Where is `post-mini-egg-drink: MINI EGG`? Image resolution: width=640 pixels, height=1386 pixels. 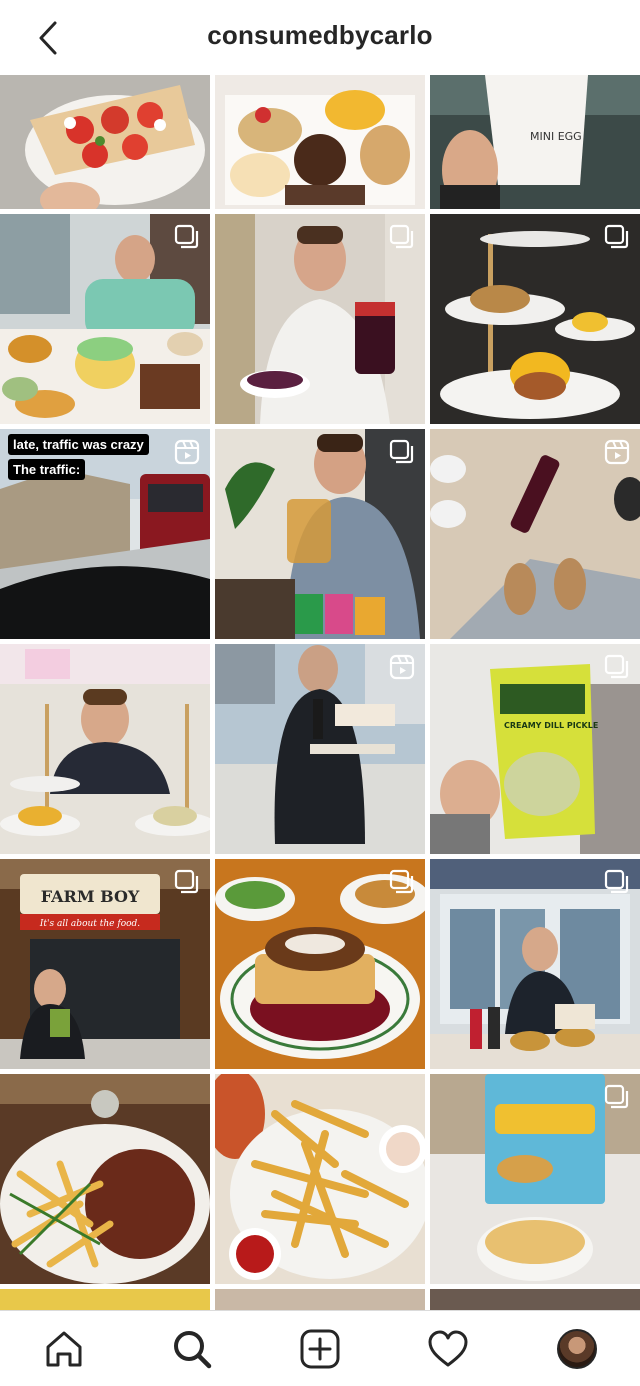
post-mini-egg-drink: MINI EGG is located at coordinates (535, 142).